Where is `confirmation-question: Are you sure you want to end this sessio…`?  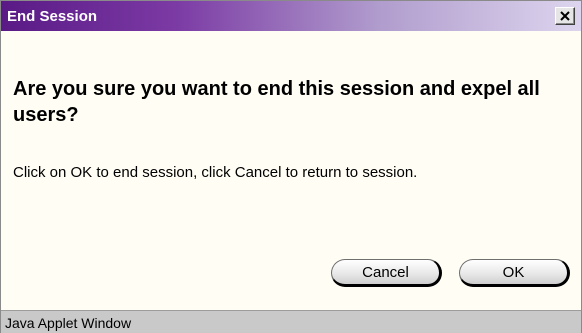
confirmation-question: Are you sure you want to end this sessio… is located at coordinates (276, 102).